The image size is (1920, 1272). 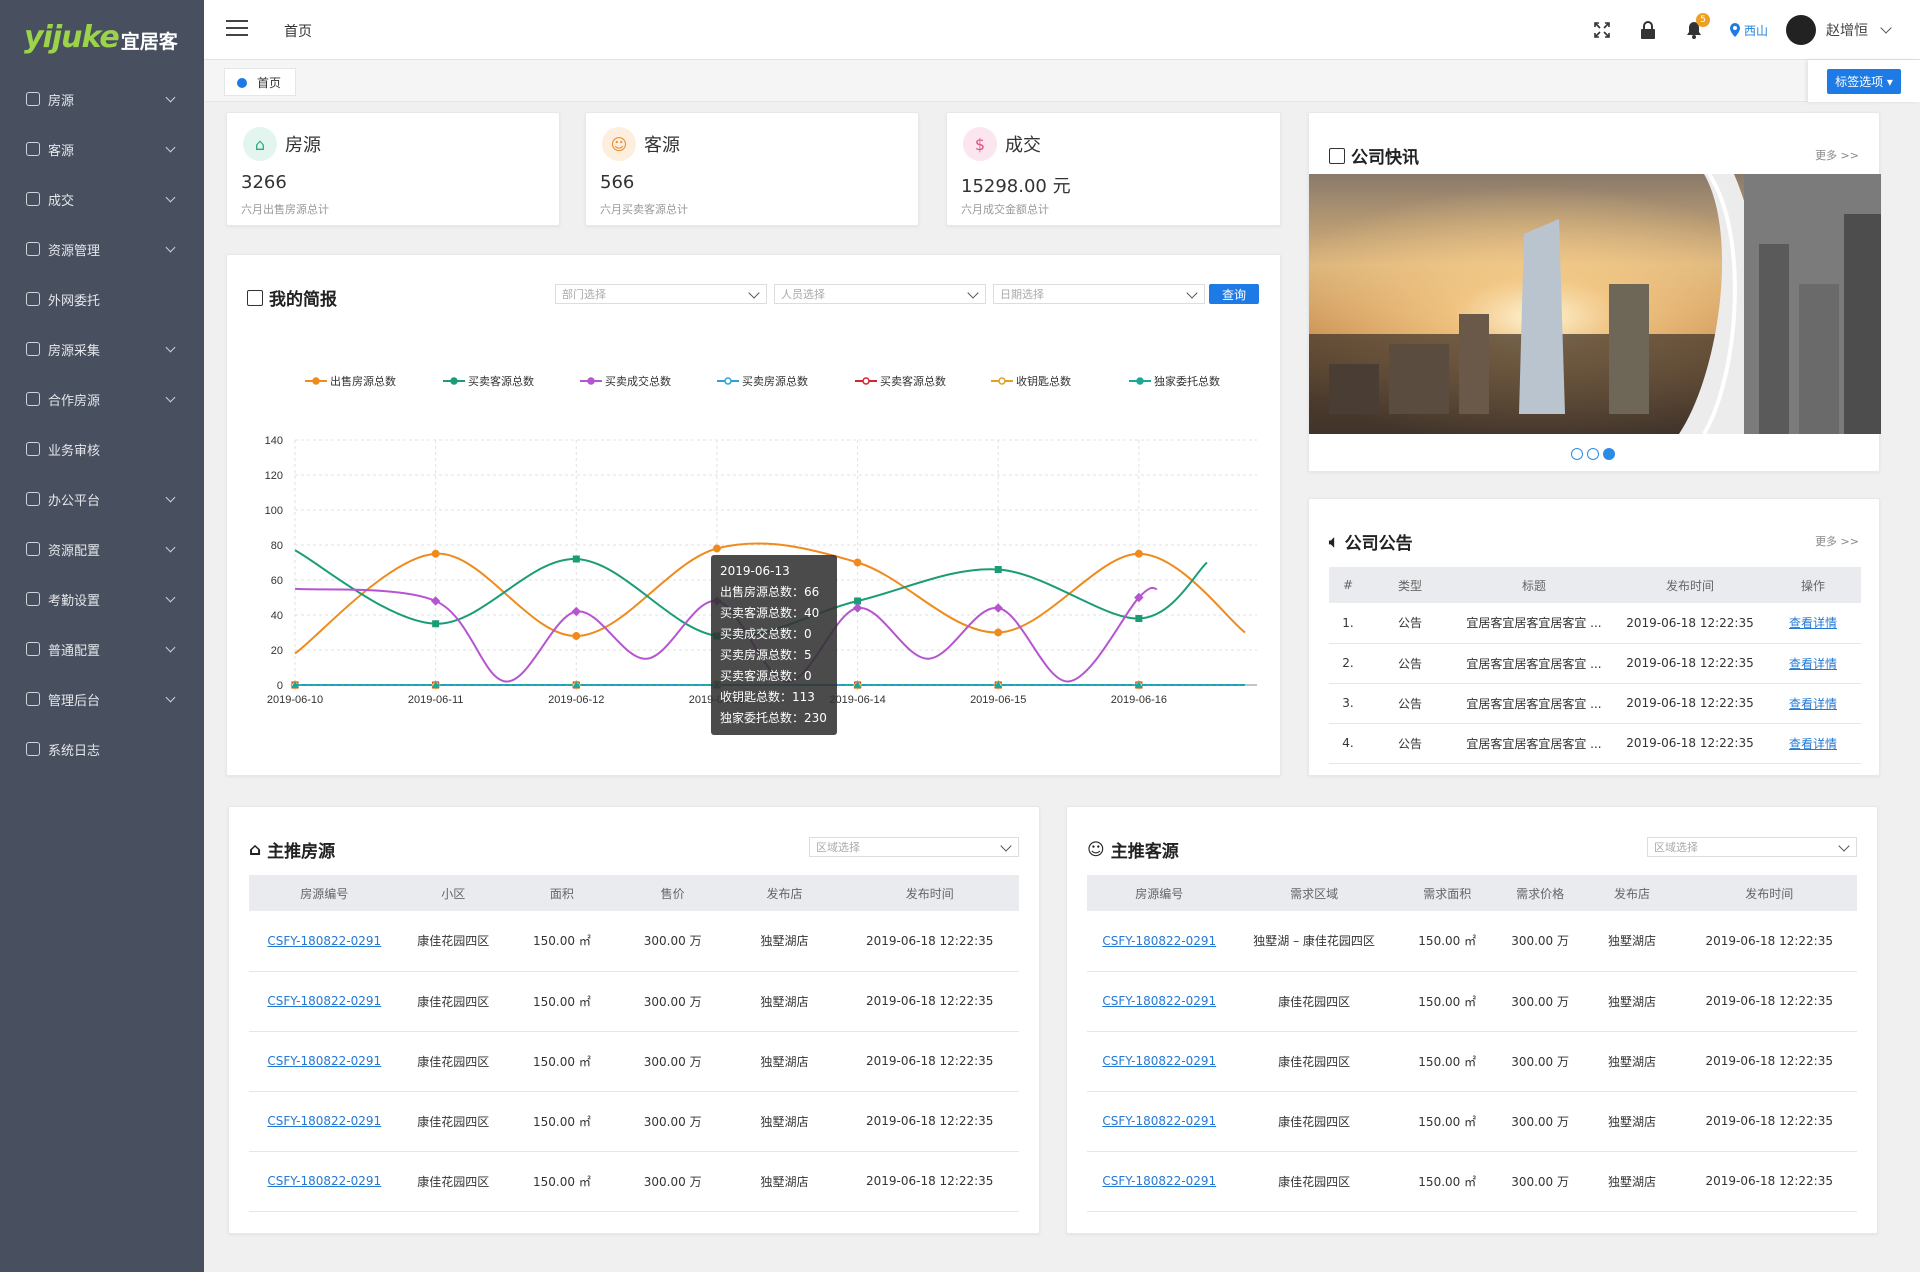 What do you see at coordinates (102, 699) in the screenshot?
I see `sidebar-item: 管理后台` at bounding box center [102, 699].